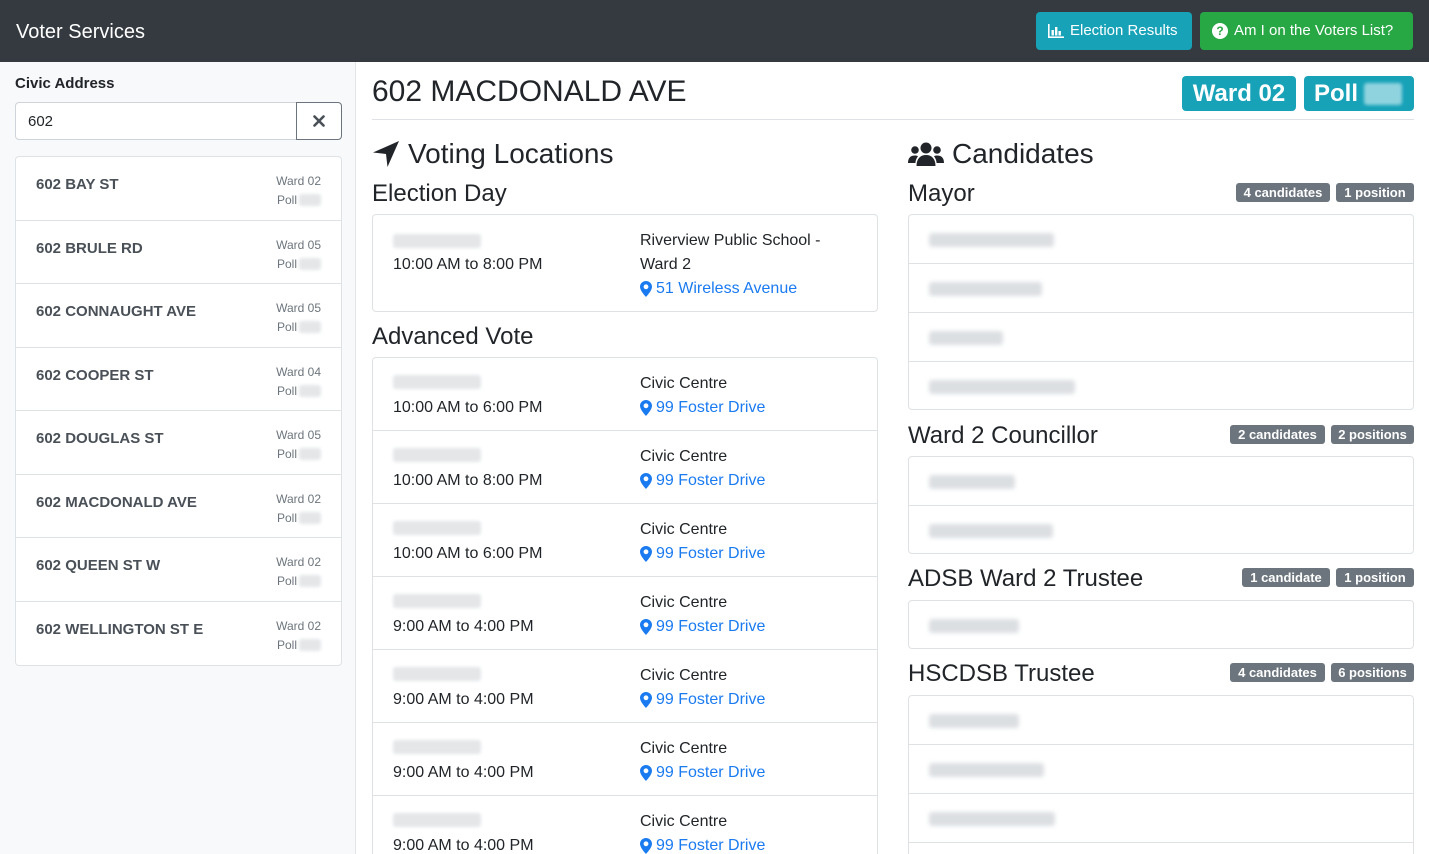 The image size is (1429, 854). I want to click on address-name: 602 WELLINGTON ST E, so click(120, 629).